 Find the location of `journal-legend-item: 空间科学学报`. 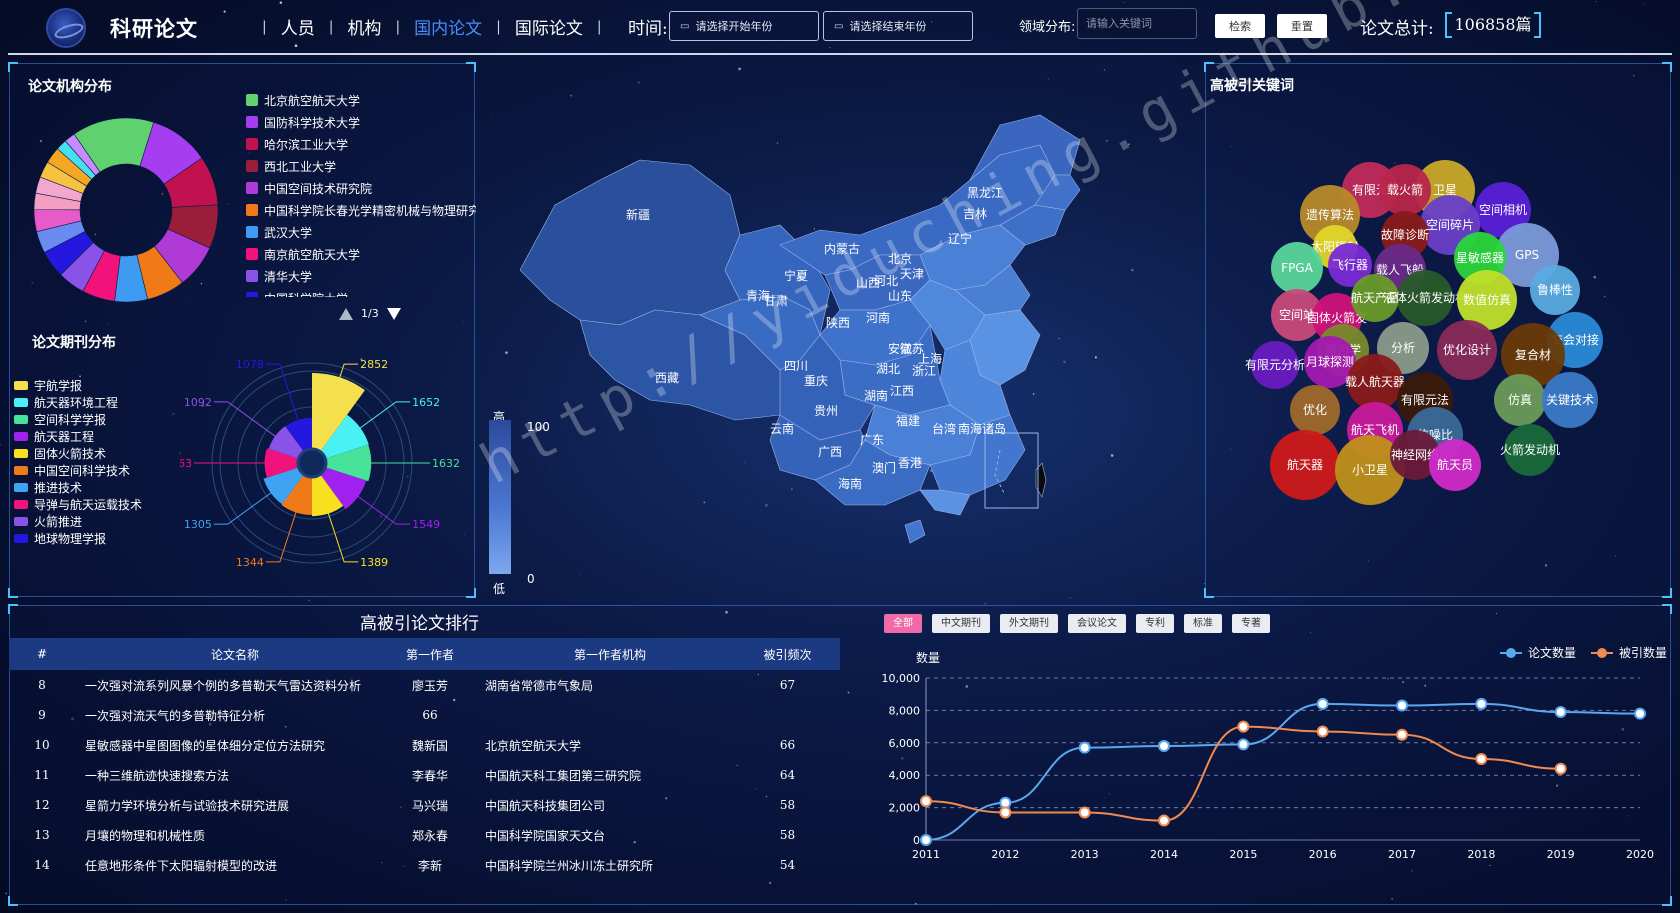

journal-legend-item: 空间科学学报 is located at coordinates (78, 419).